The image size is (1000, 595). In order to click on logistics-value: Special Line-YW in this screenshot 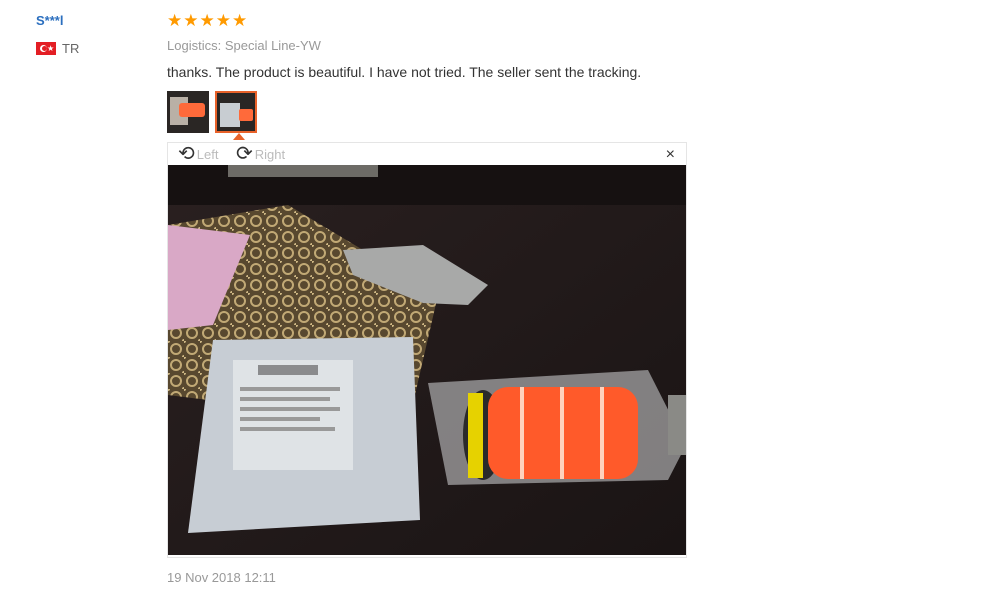, I will do `click(272, 45)`.